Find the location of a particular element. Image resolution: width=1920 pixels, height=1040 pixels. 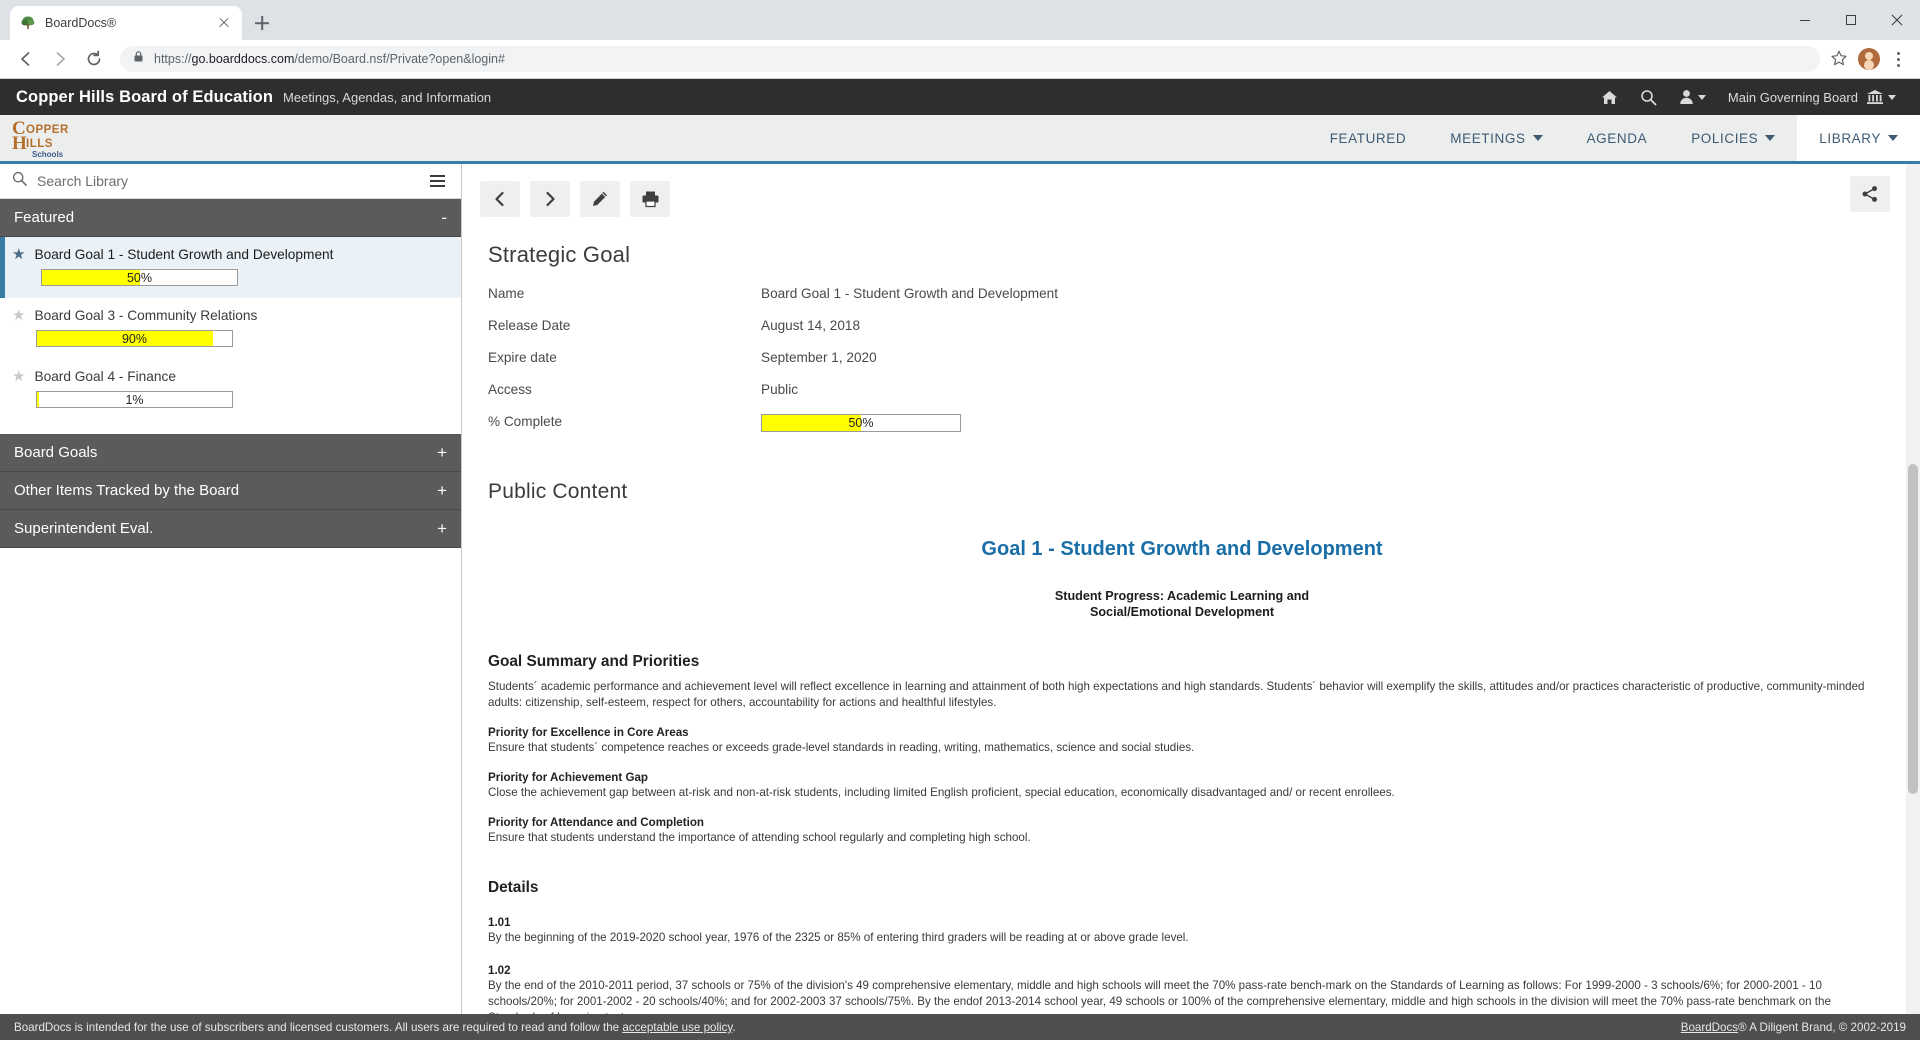

browser-tab: BoardDocs® is located at coordinates (126, 23).